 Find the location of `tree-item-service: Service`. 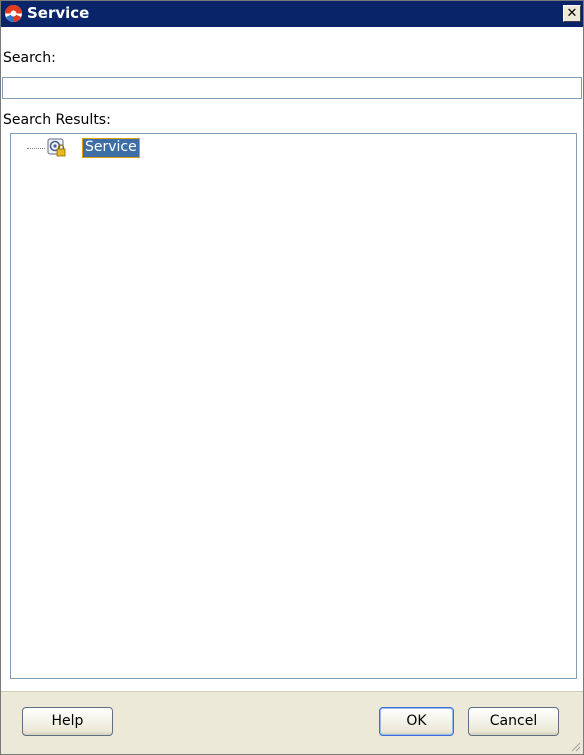

tree-item-service: Service is located at coordinates (111, 148).